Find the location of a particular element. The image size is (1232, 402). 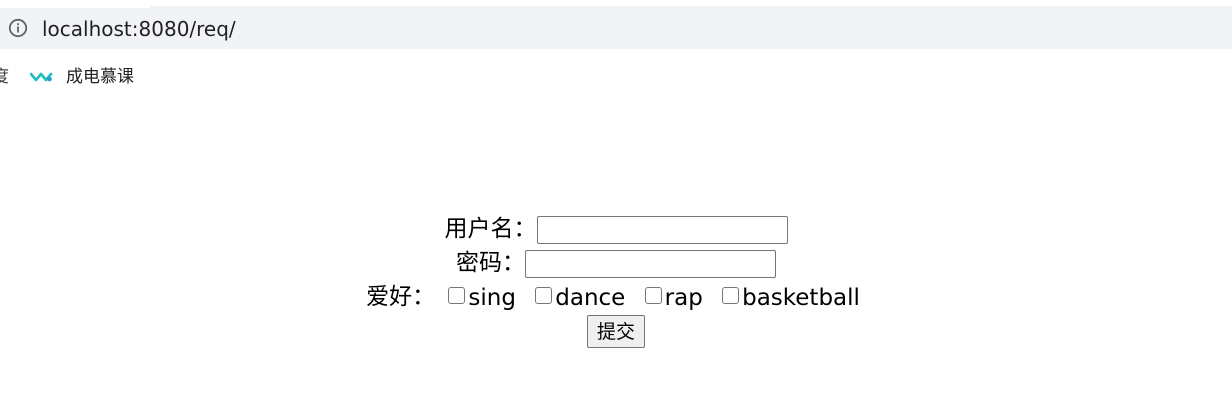

hobby-row: 爱好： sing dance rap basketball is located at coordinates (616, 297).